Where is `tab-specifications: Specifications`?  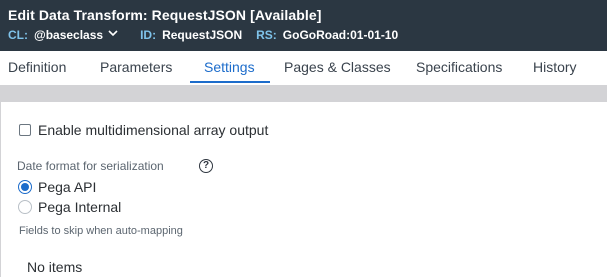
tab-specifications: Specifications is located at coordinates (459, 68).